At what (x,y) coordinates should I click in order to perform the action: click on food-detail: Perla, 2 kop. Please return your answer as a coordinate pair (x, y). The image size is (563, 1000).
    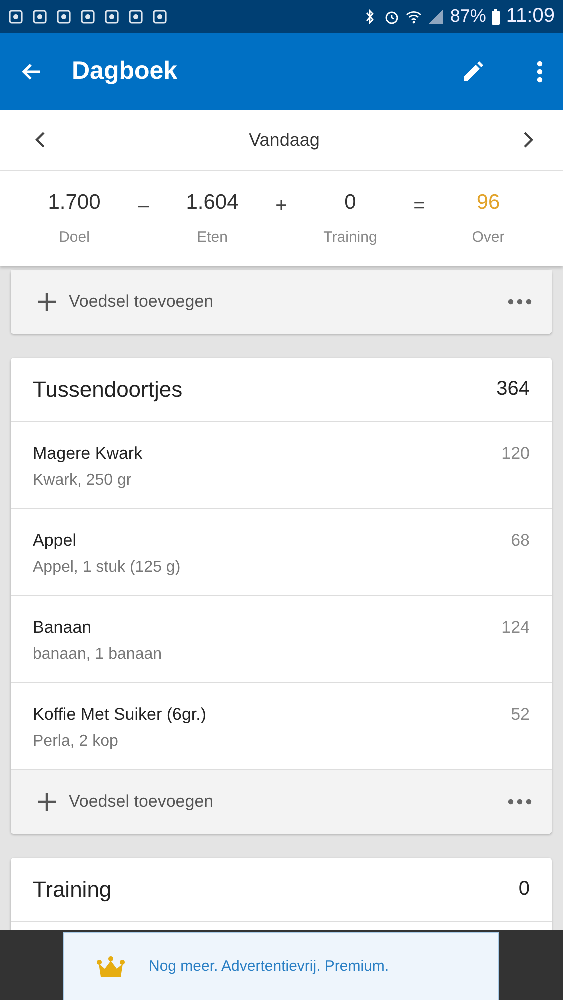
    Looking at the image, I should click on (76, 742).